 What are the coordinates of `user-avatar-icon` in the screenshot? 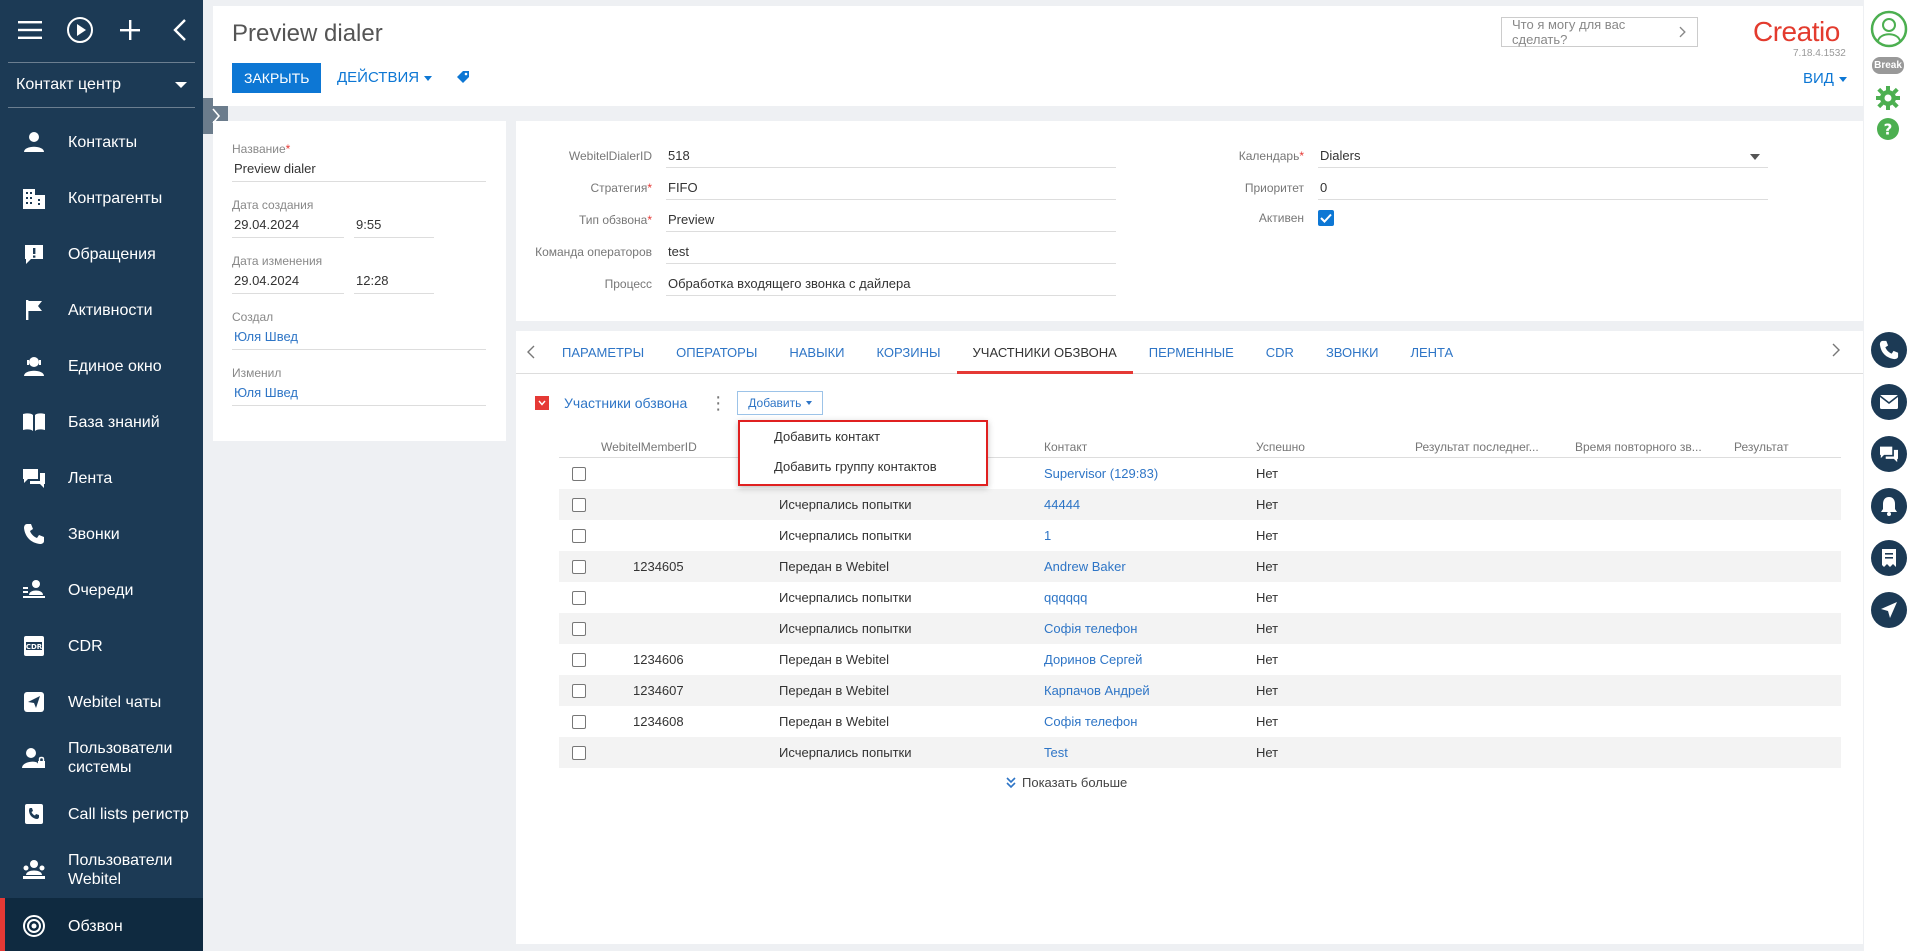 It's located at (1889, 30).